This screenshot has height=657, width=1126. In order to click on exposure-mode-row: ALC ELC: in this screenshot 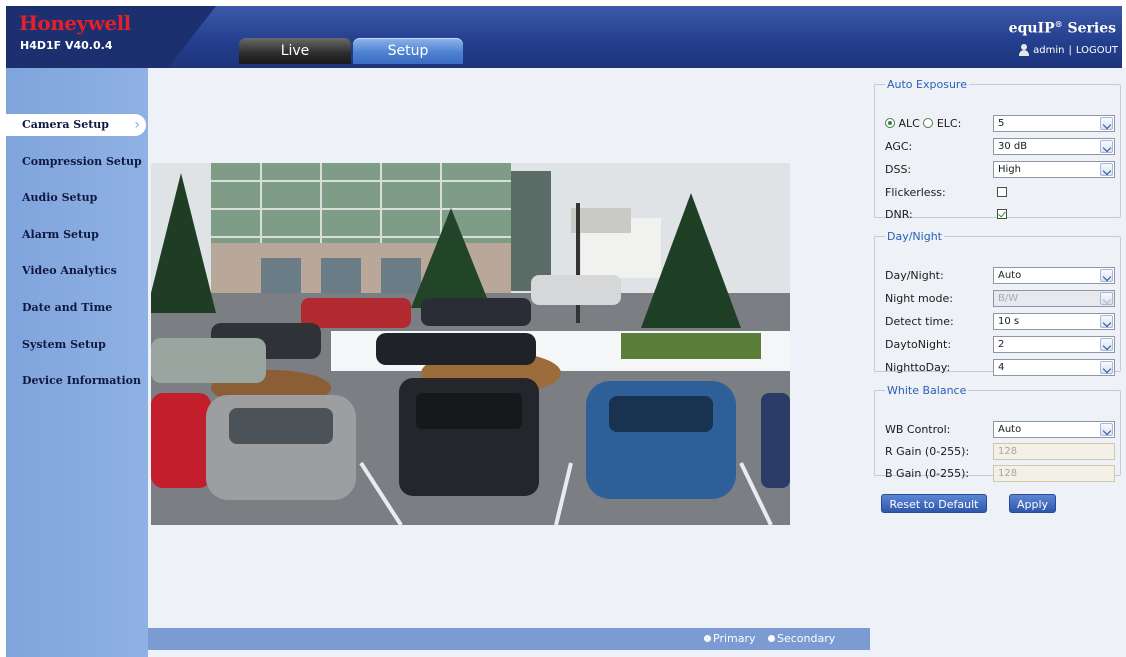, I will do `click(923, 123)`.